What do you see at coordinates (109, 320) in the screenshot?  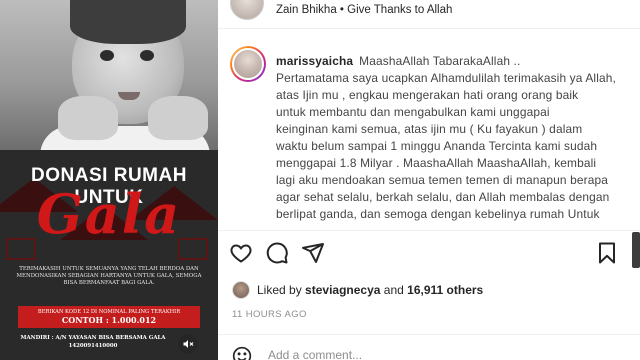 I see `banner-example: CONTOH : 1.000.012` at bounding box center [109, 320].